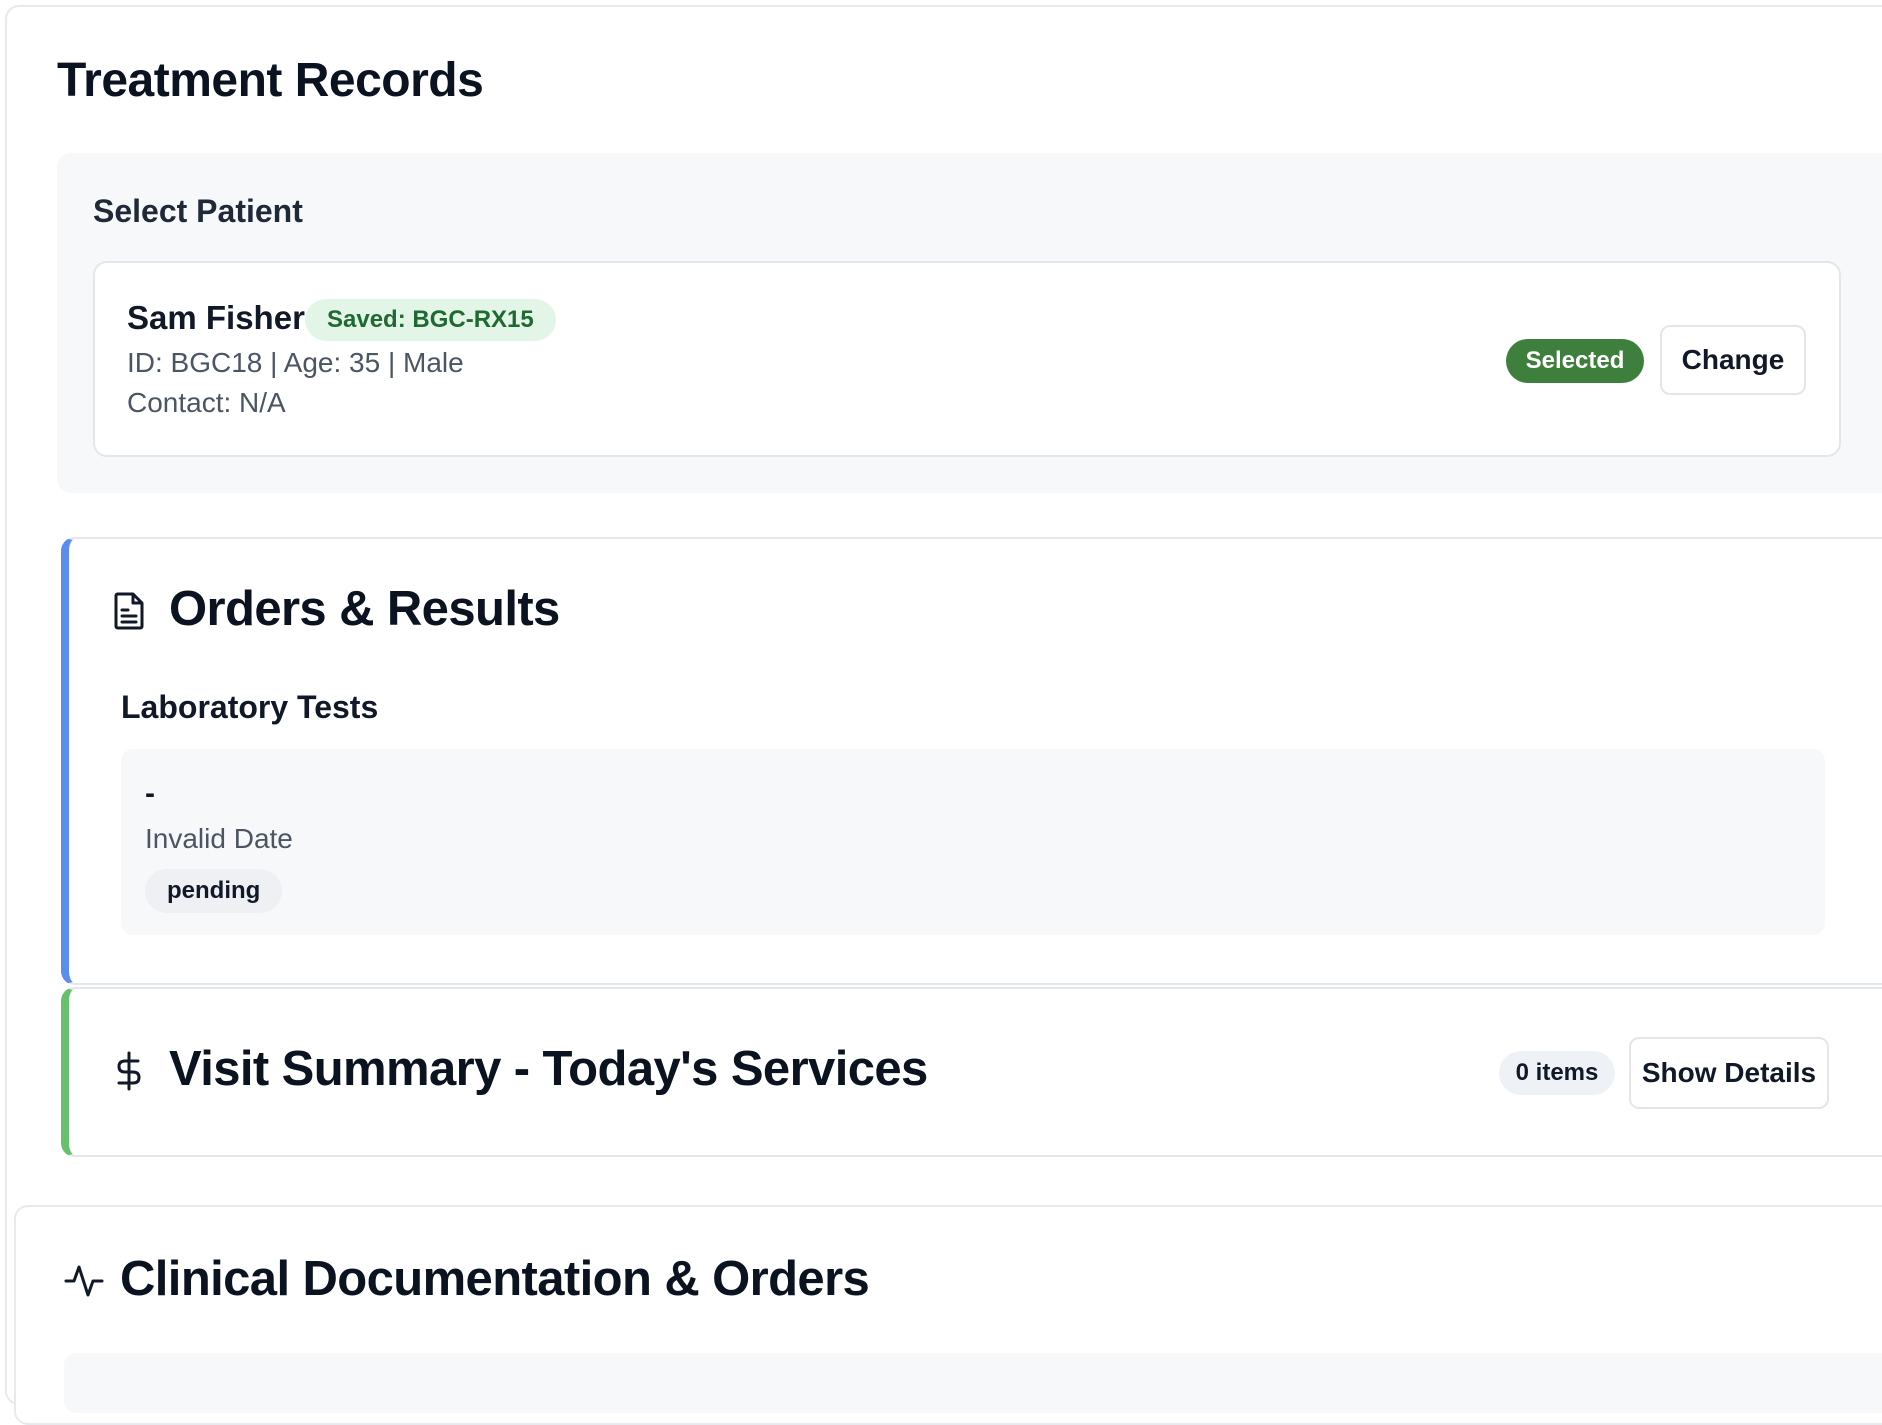 This screenshot has height=1425, width=1882. I want to click on select-patient-label: Select Patient, so click(198, 211).